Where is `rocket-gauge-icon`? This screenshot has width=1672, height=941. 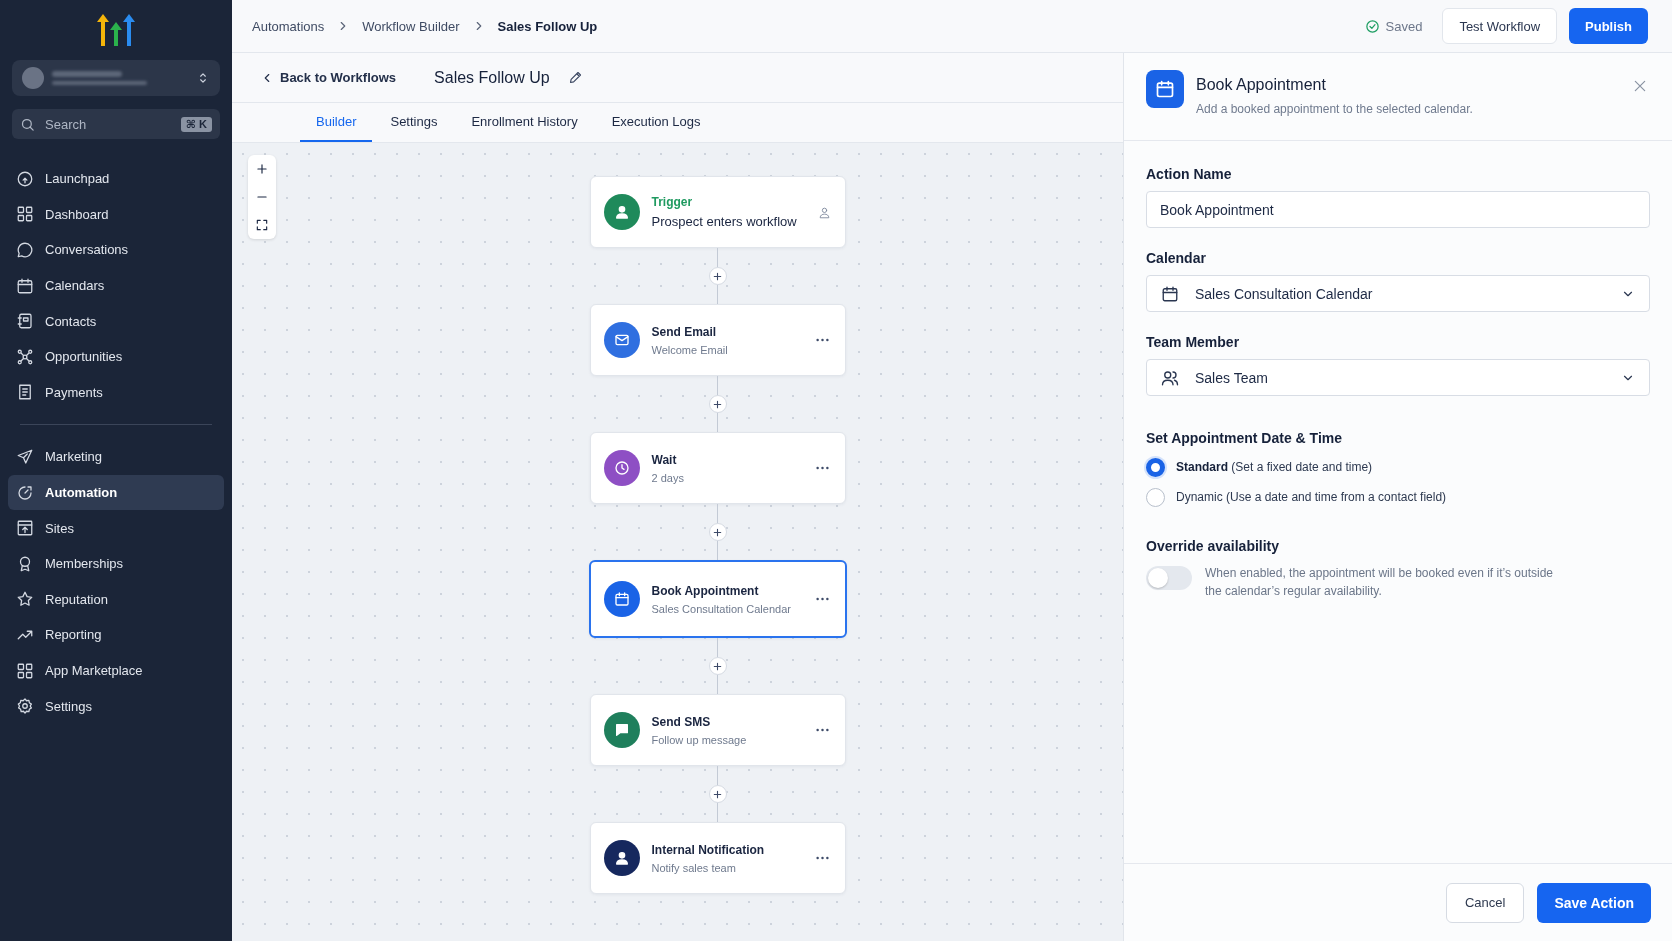
rocket-gauge-icon is located at coordinates (25, 178).